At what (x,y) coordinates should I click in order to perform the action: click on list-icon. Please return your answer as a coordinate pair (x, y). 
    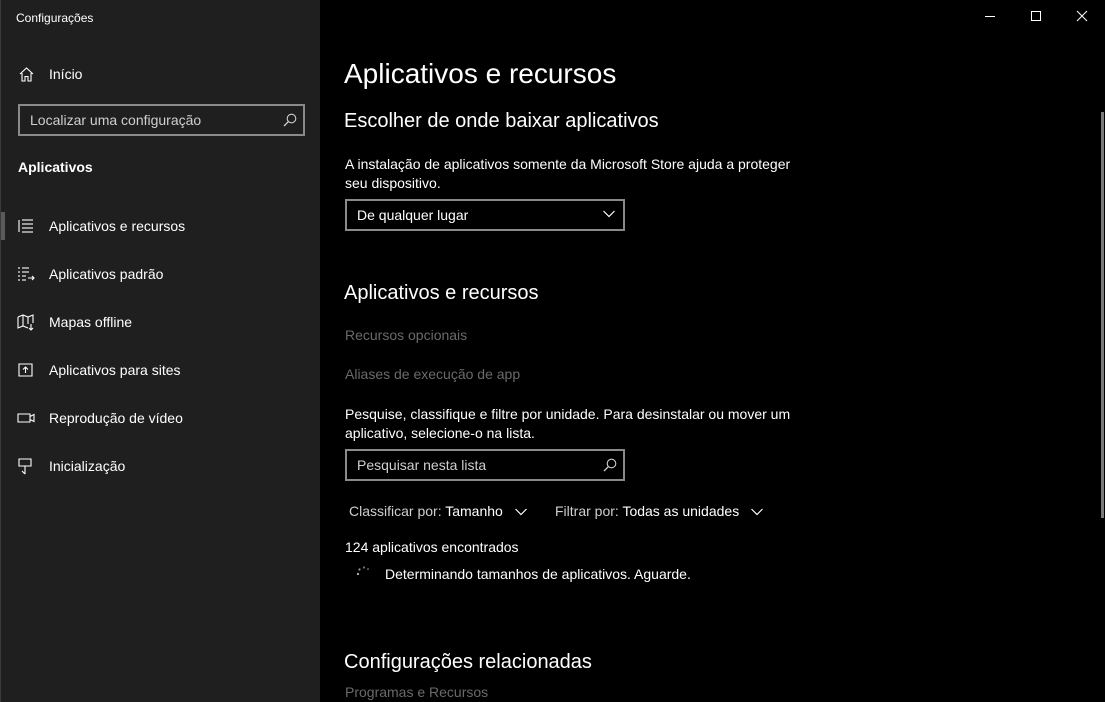
    Looking at the image, I should click on (25, 226).